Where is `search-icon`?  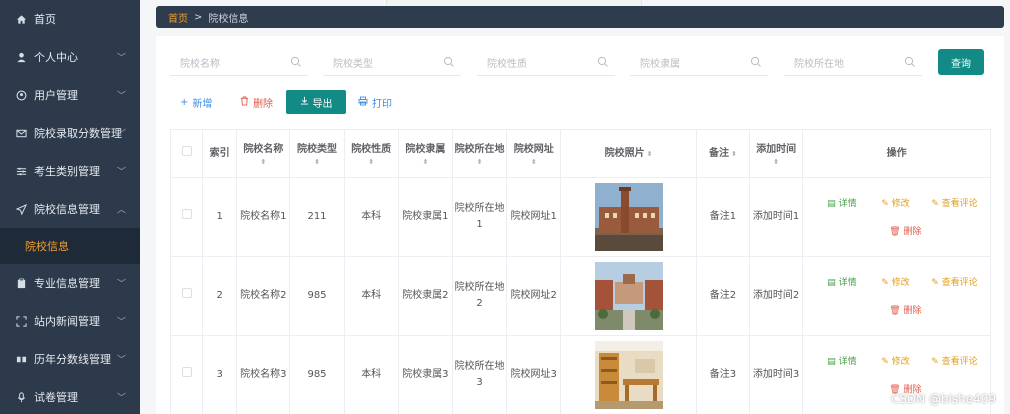
search-icon is located at coordinates (755, 61).